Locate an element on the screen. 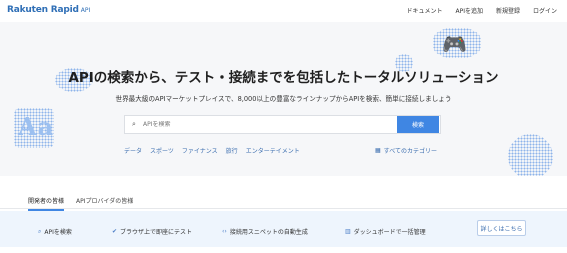 This screenshot has height=253, width=567. search-bar: ⌕ 検索 is located at coordinates (282, 124).